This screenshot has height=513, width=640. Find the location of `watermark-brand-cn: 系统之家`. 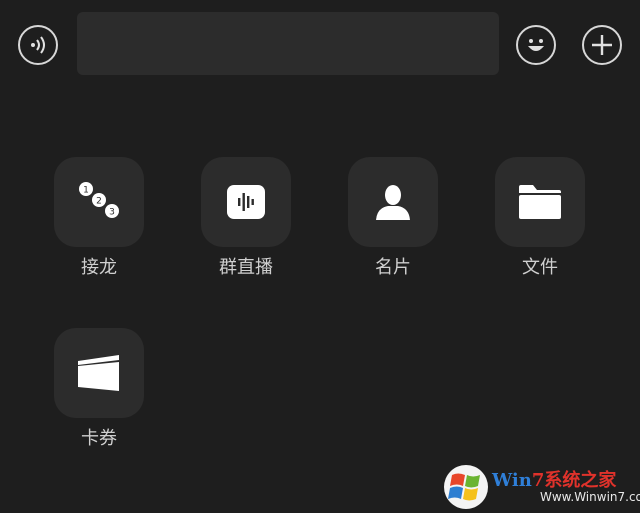

watermark-brand-cn: 系统之家 is located at coordinates (580, 480).